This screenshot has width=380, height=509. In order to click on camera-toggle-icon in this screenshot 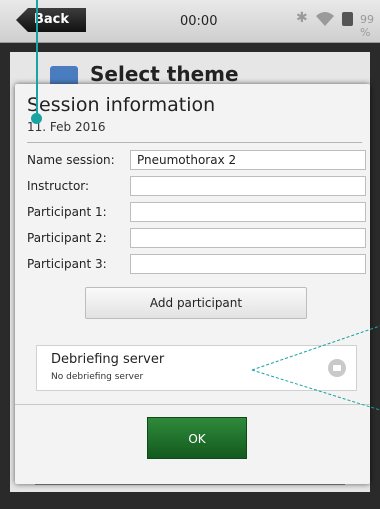, I will do `click(337, 368)`.